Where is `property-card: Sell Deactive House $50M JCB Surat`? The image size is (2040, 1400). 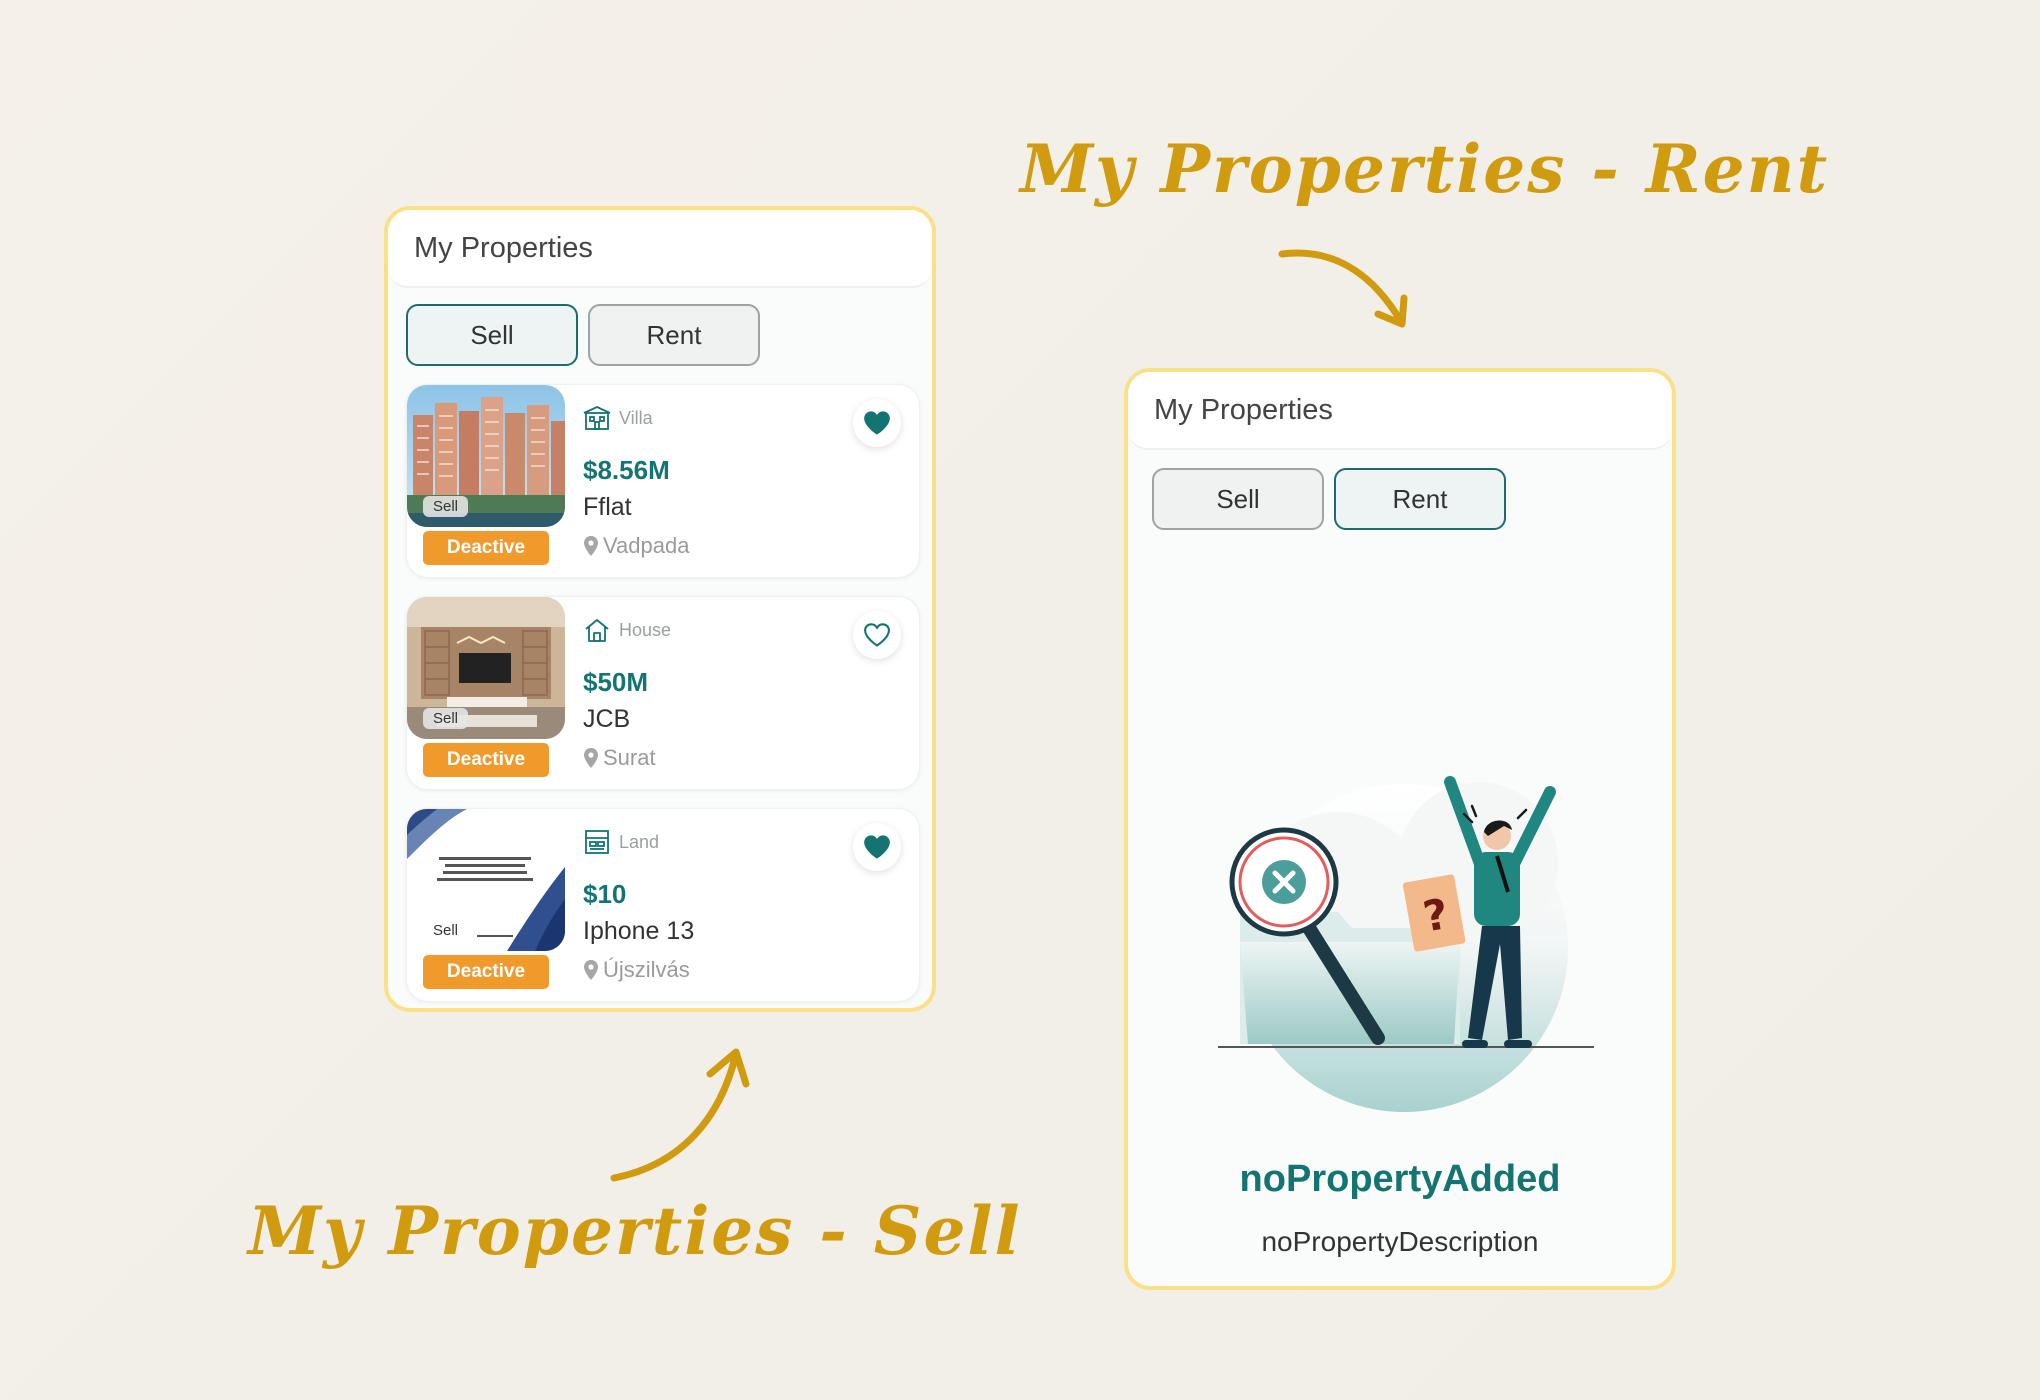
property-card: Sell Deactive House $50M JCB Surat is located at coordinates (663, 693).